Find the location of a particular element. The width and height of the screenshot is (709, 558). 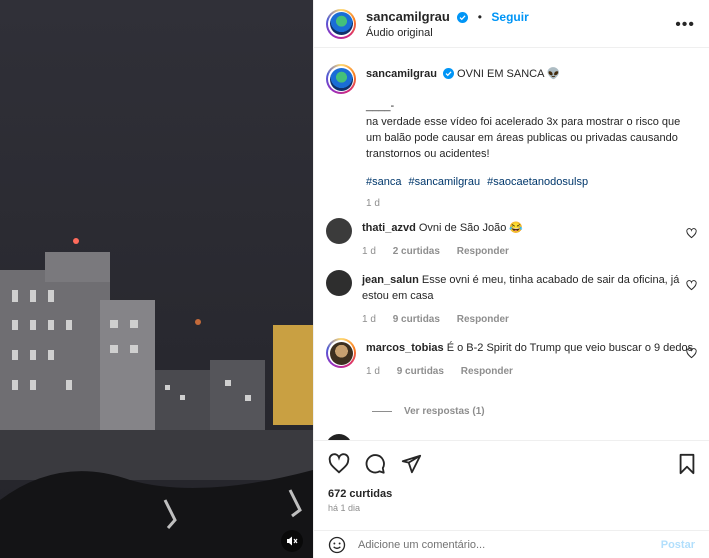

add-comment-bar: Adicione um comentário... Postar is located at coordinates (511, 544).